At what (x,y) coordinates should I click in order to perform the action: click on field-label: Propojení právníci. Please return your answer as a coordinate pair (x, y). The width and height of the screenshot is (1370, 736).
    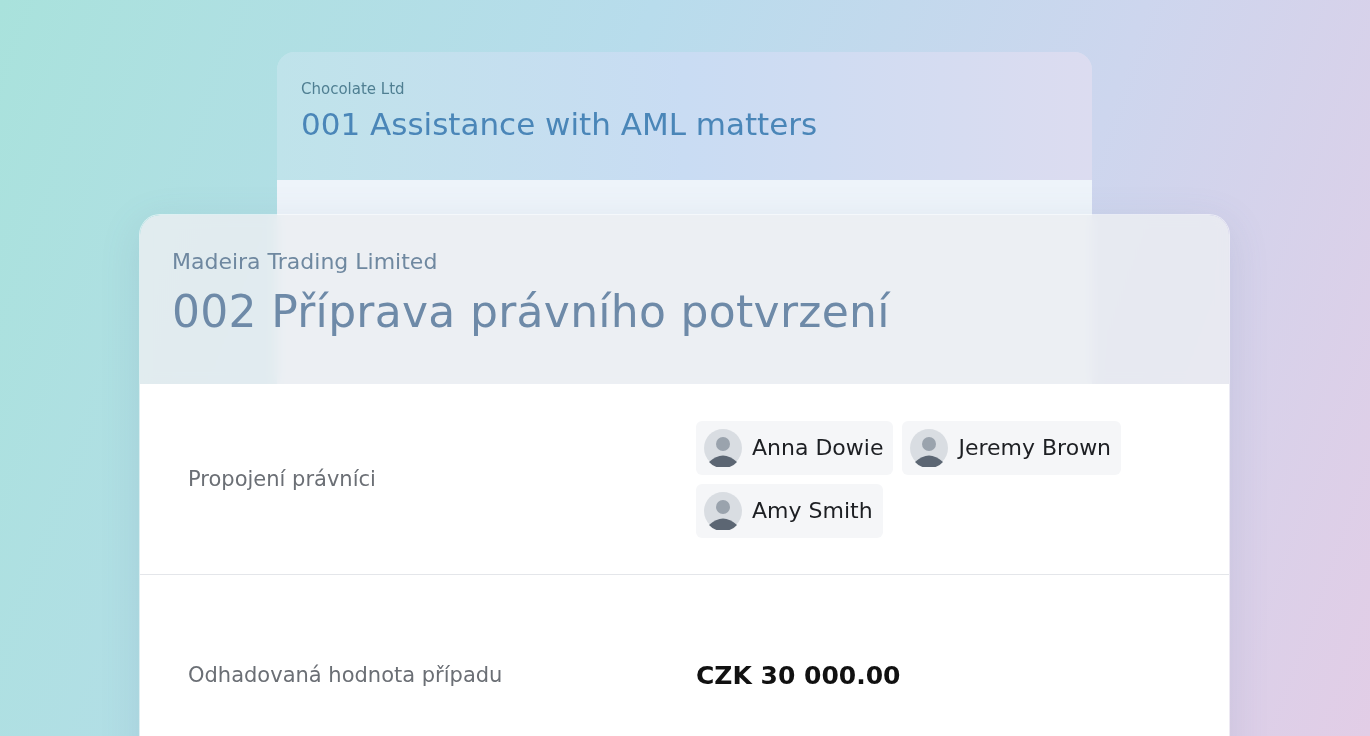
    Looking at the image, I should click on (282, 479).